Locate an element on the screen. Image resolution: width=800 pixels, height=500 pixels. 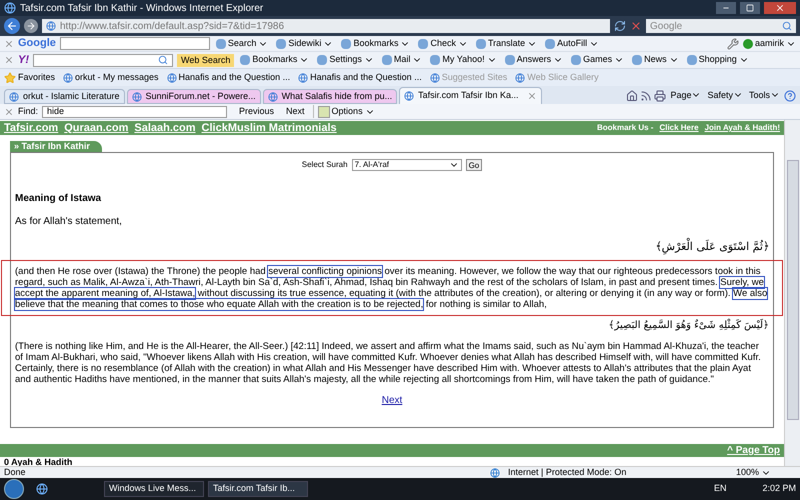
star-icon is located at coordinates (10, 78).